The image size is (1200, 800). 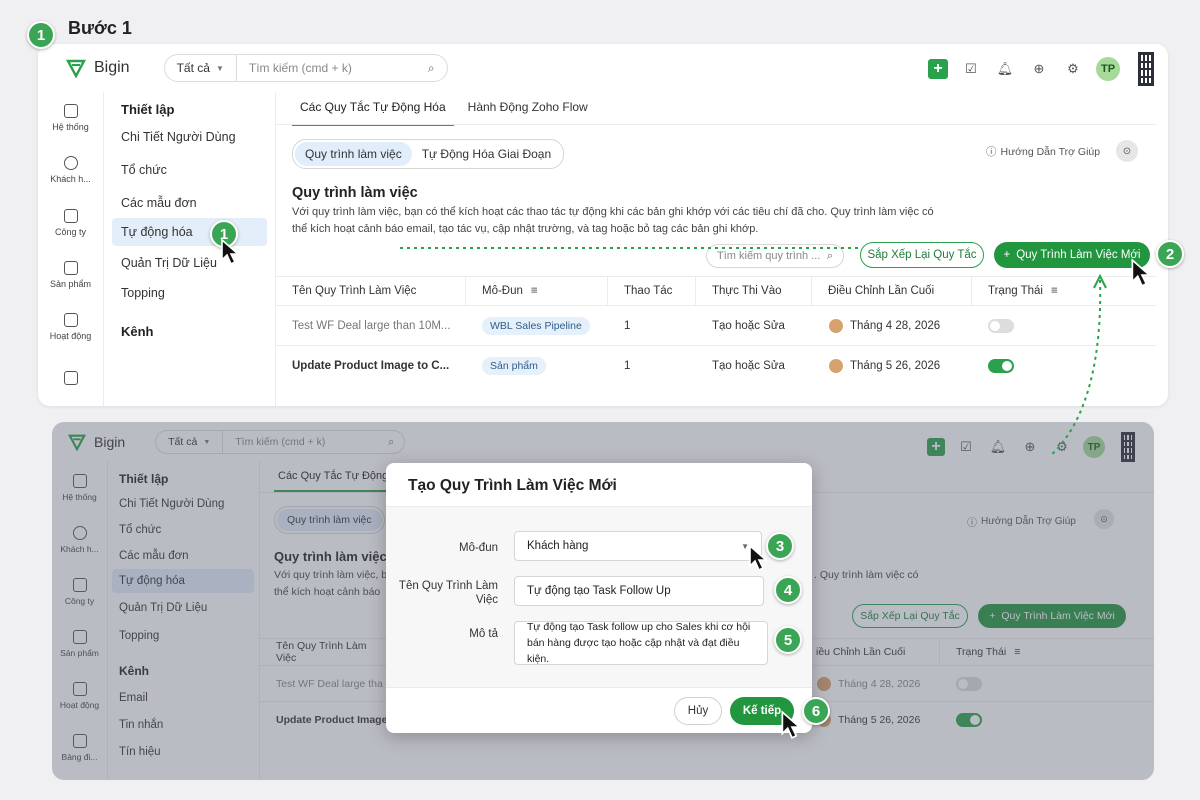 What do you see at coordinates (627, 366) in the screenshot?
I see `row-actions: 1` at bounding box center [627, 366].